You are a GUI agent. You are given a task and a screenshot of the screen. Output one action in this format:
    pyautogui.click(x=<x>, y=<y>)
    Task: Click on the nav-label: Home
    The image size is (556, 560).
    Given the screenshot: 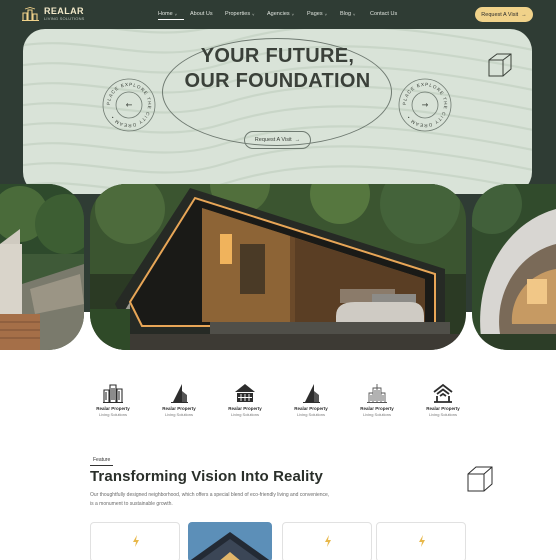 What is the action you would take?
    pyautogui.click(x=165, y=14)
    